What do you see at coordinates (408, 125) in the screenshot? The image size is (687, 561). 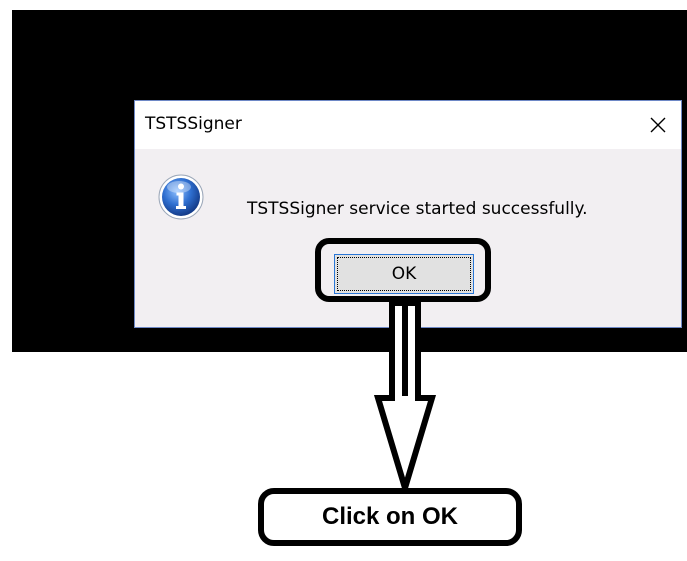 I see `dialog-titlebar: TSTSSigner` at bounding box center [408, 125].